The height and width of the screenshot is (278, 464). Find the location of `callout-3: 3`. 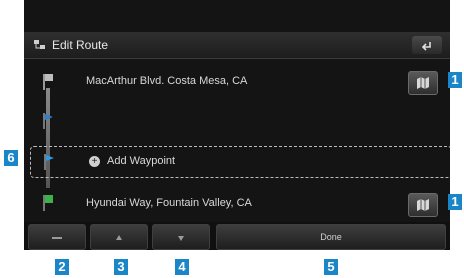

callout-3: 3 is located at coordinates (121, 267).